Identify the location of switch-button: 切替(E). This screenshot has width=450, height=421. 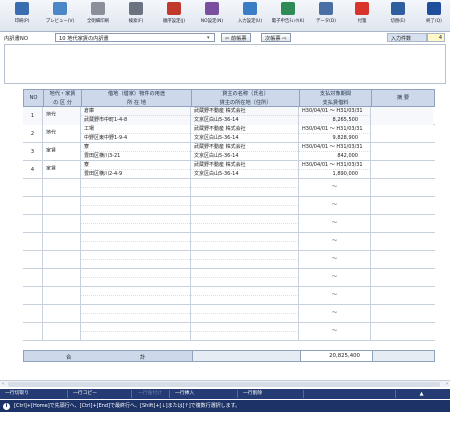
(398, 16).